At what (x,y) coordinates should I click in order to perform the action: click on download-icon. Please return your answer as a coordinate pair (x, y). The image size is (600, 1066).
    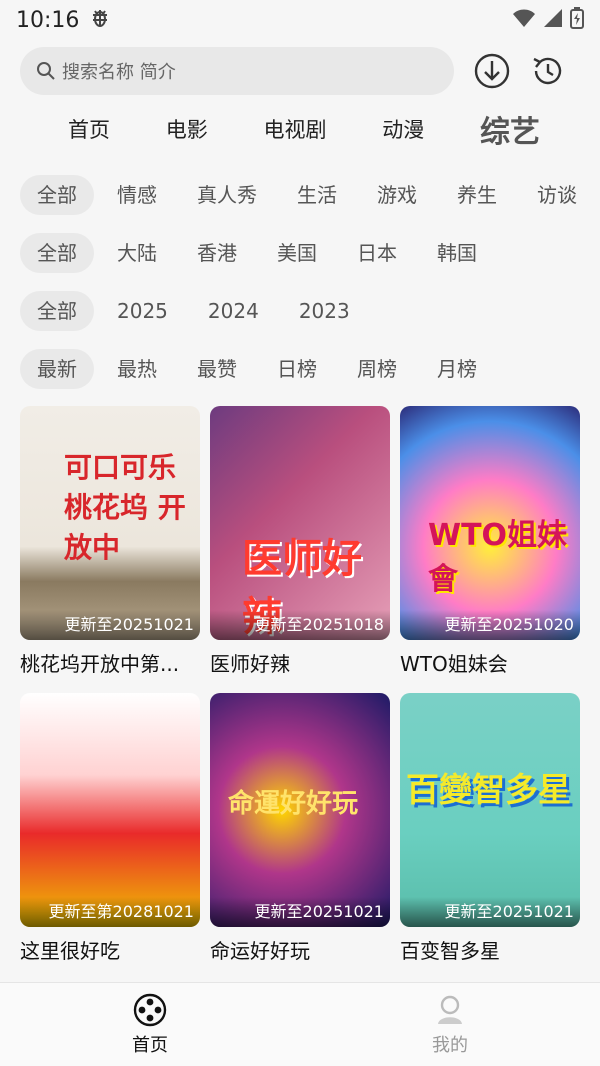
    Looking at the image, I should click on (492, 71).